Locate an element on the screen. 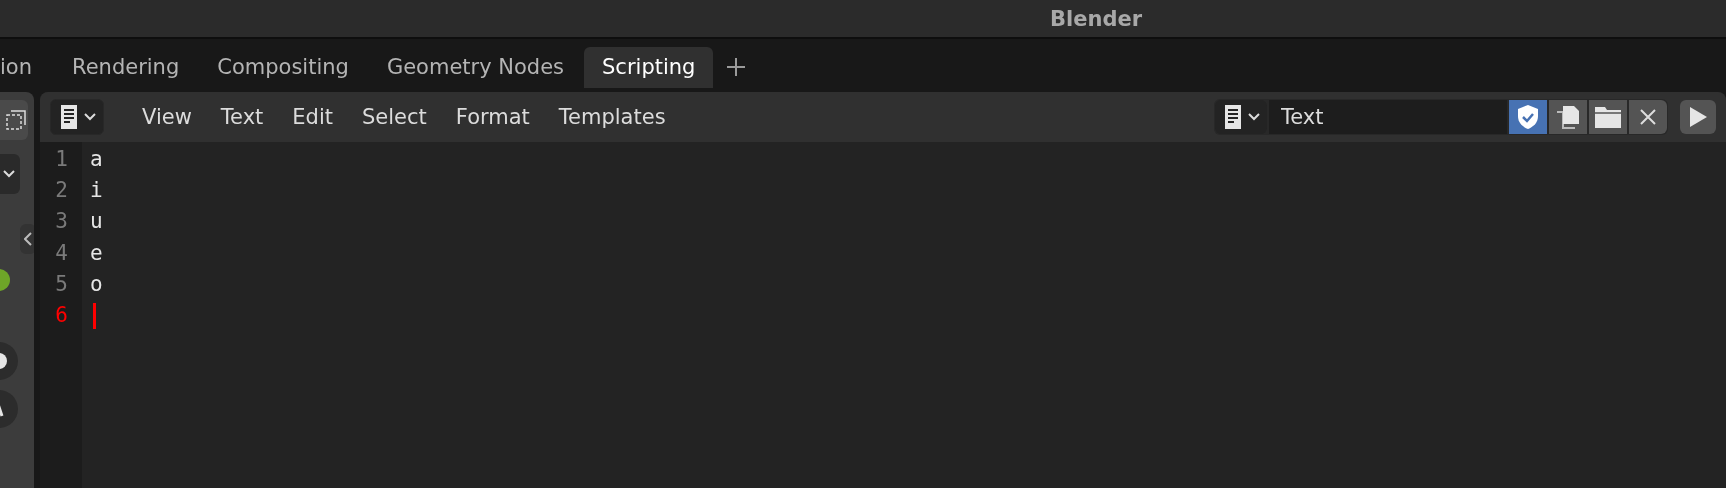  select-box-icon is located at coordinates (16, 120).